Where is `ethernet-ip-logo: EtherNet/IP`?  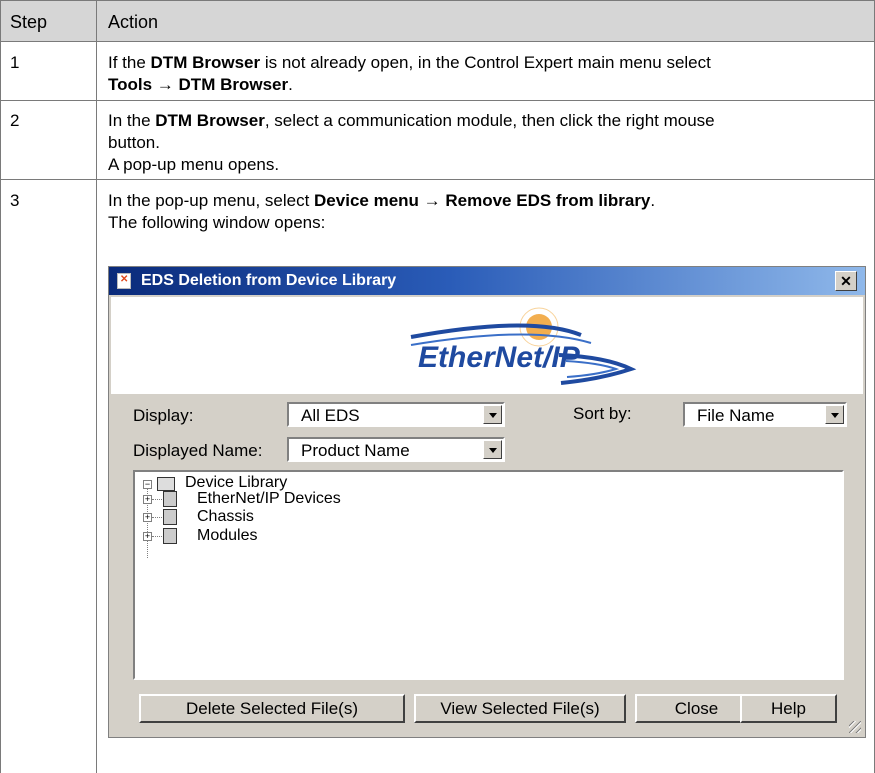
ethernet-ip-logo: EtherNet/IP is located at coordinates (487, 345).